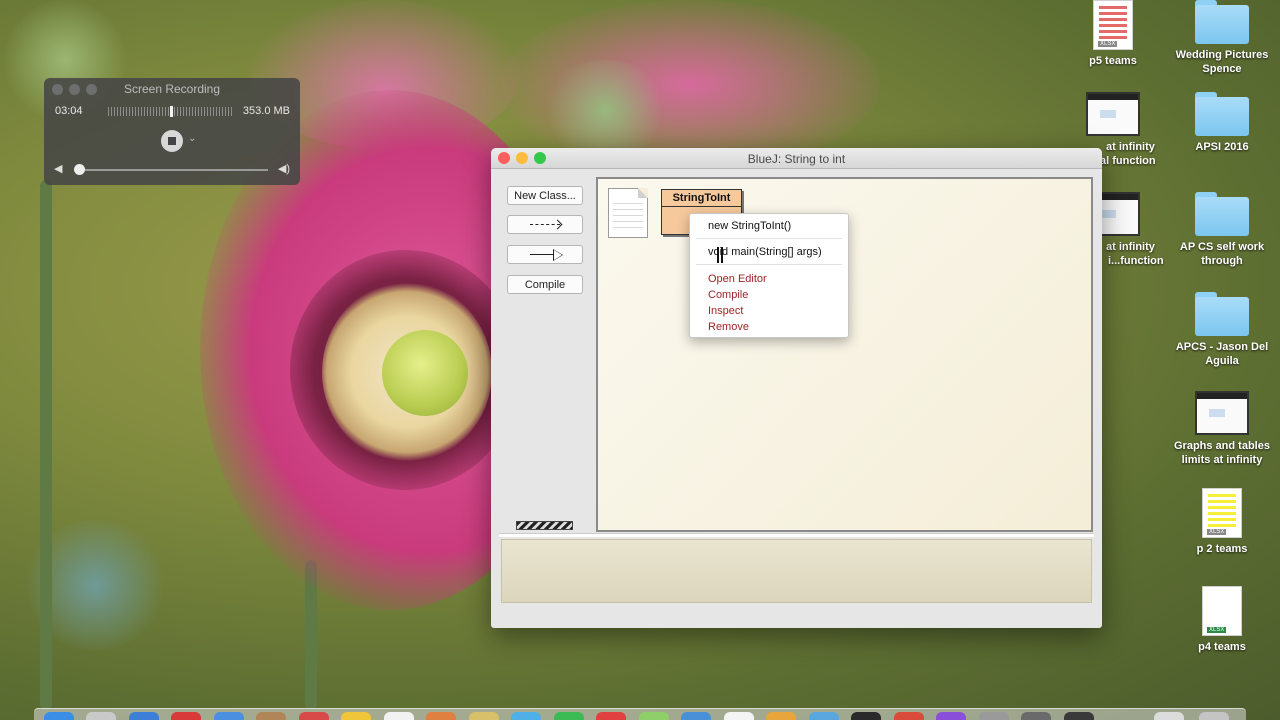 The height and width of the screenshot is (720, 1280). I want to click on menu-item-compile: Compile, so click(728, 295).